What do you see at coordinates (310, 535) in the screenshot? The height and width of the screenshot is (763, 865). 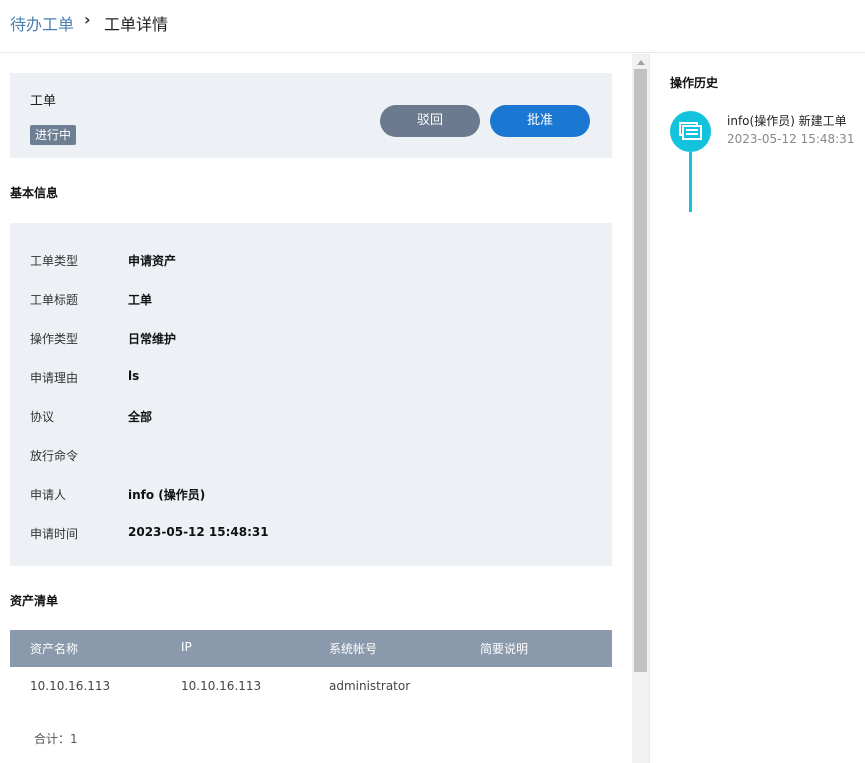 I see `info-row-apply-time: 申请时间 2023-05-12 15:48:31` at bounding box center [310, 535].